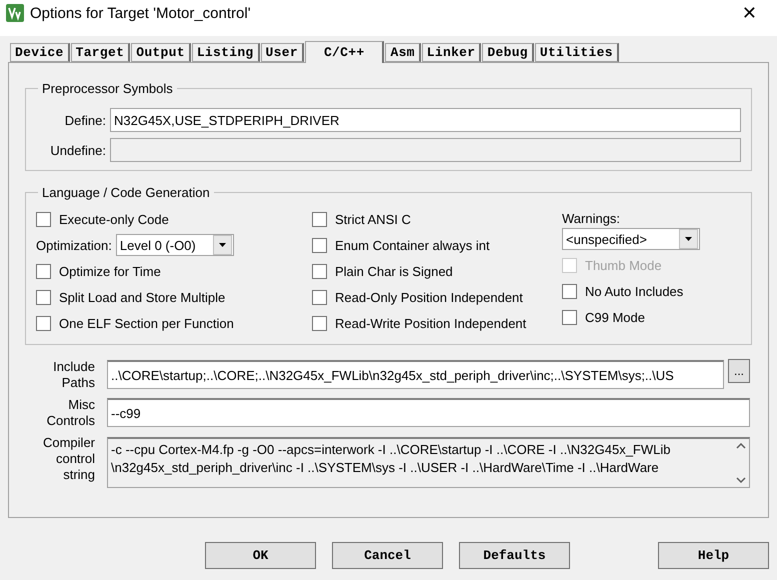 This screenshot has width=777, height=580. What do you see at coordinates (282, 52) in the screenshot?
I see `tab: User` at bounding box center [282, 52].